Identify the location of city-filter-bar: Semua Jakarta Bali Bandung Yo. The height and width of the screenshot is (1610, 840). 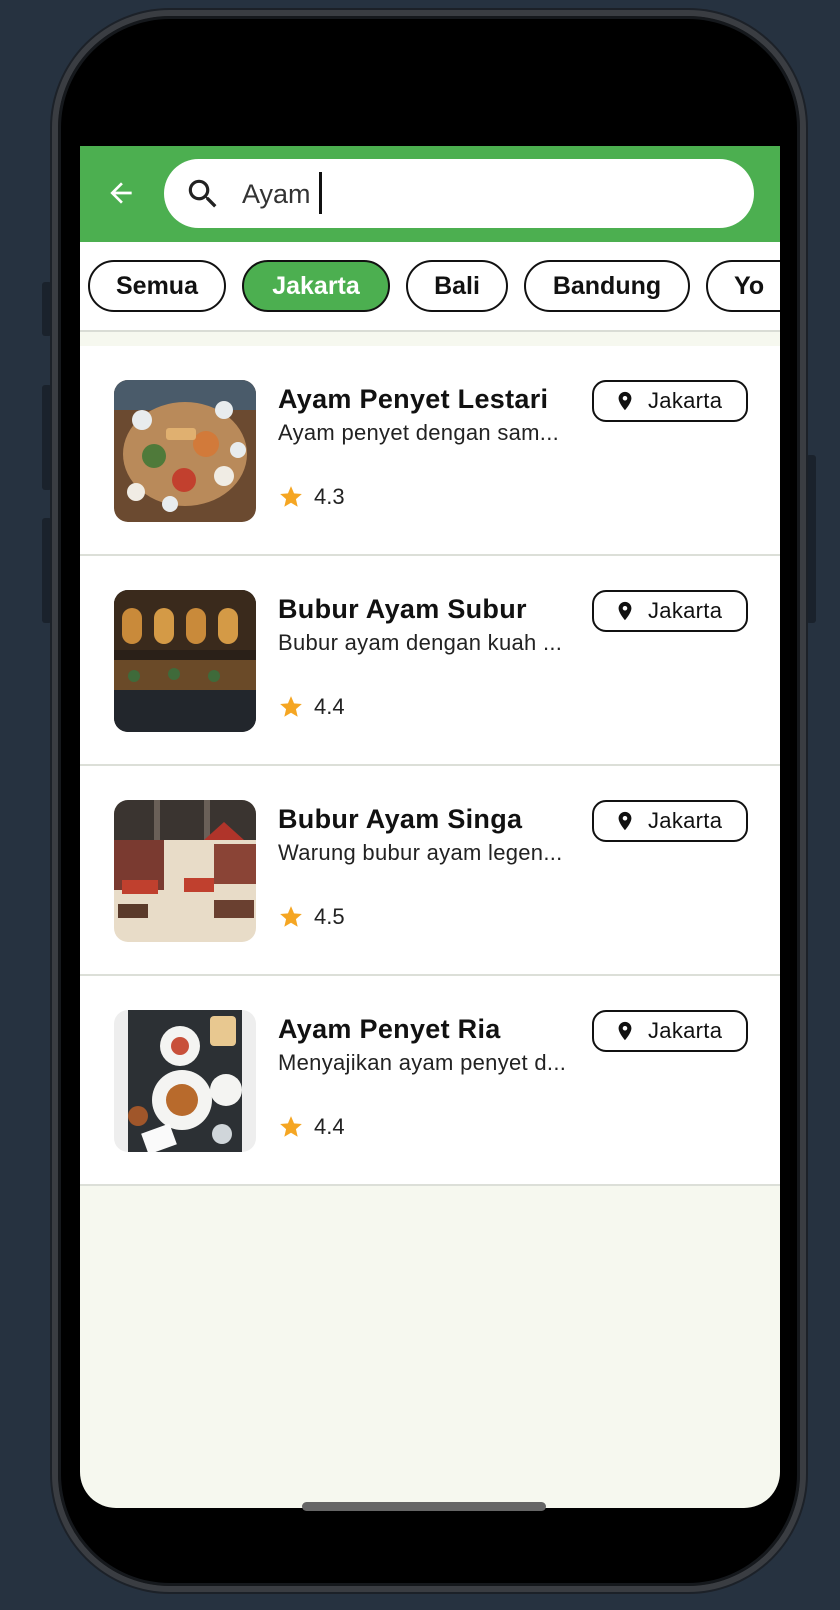
(430, 287).